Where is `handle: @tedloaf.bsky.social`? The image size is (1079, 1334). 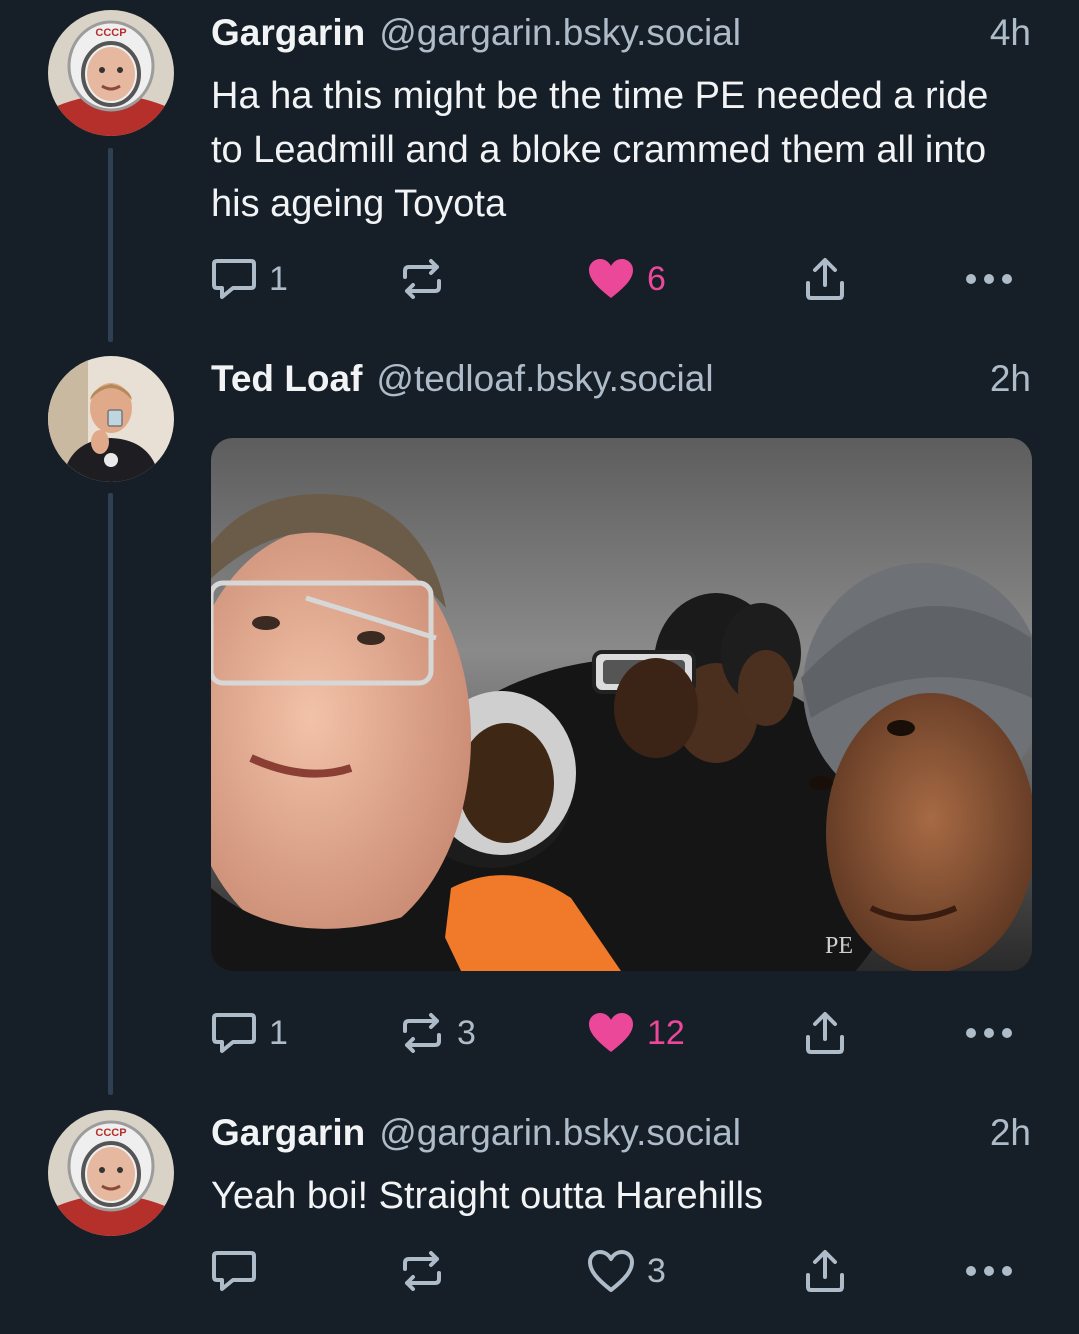 handle: @tedloaf.bsky.social is located at coordinates (544, 379).